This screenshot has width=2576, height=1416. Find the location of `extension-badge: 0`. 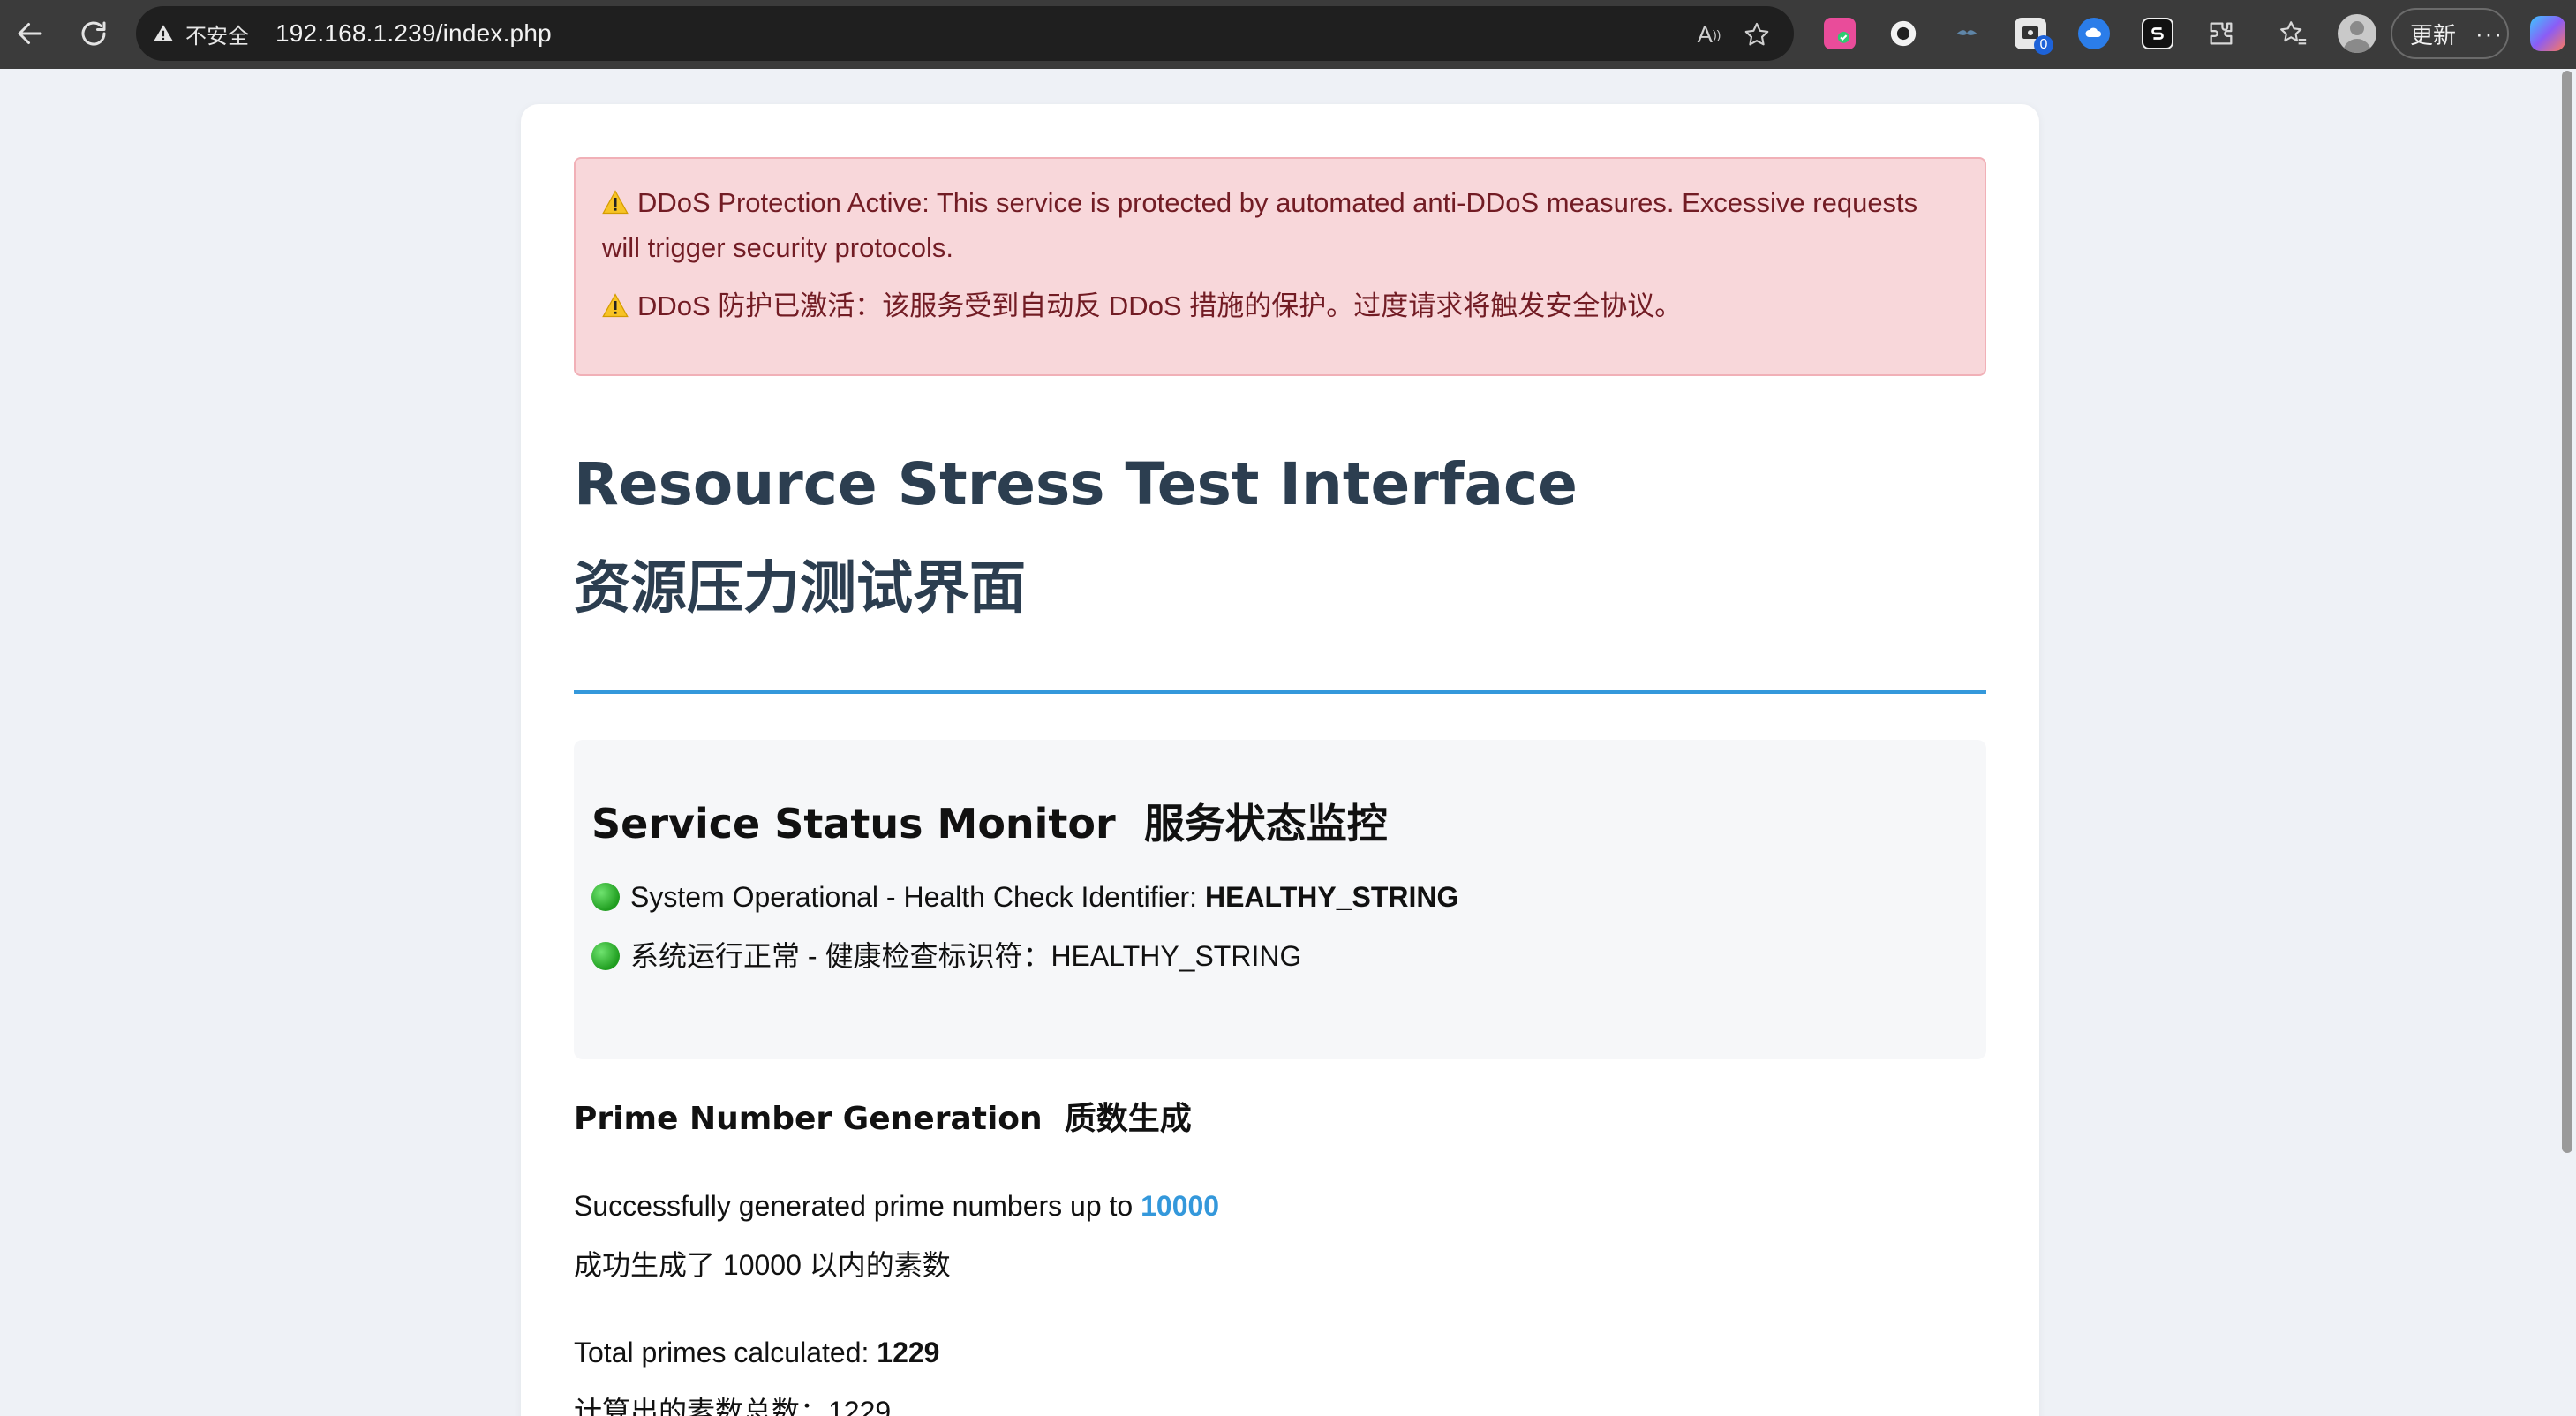

extension-badge: 0 is located at coordinates (2044, 45).